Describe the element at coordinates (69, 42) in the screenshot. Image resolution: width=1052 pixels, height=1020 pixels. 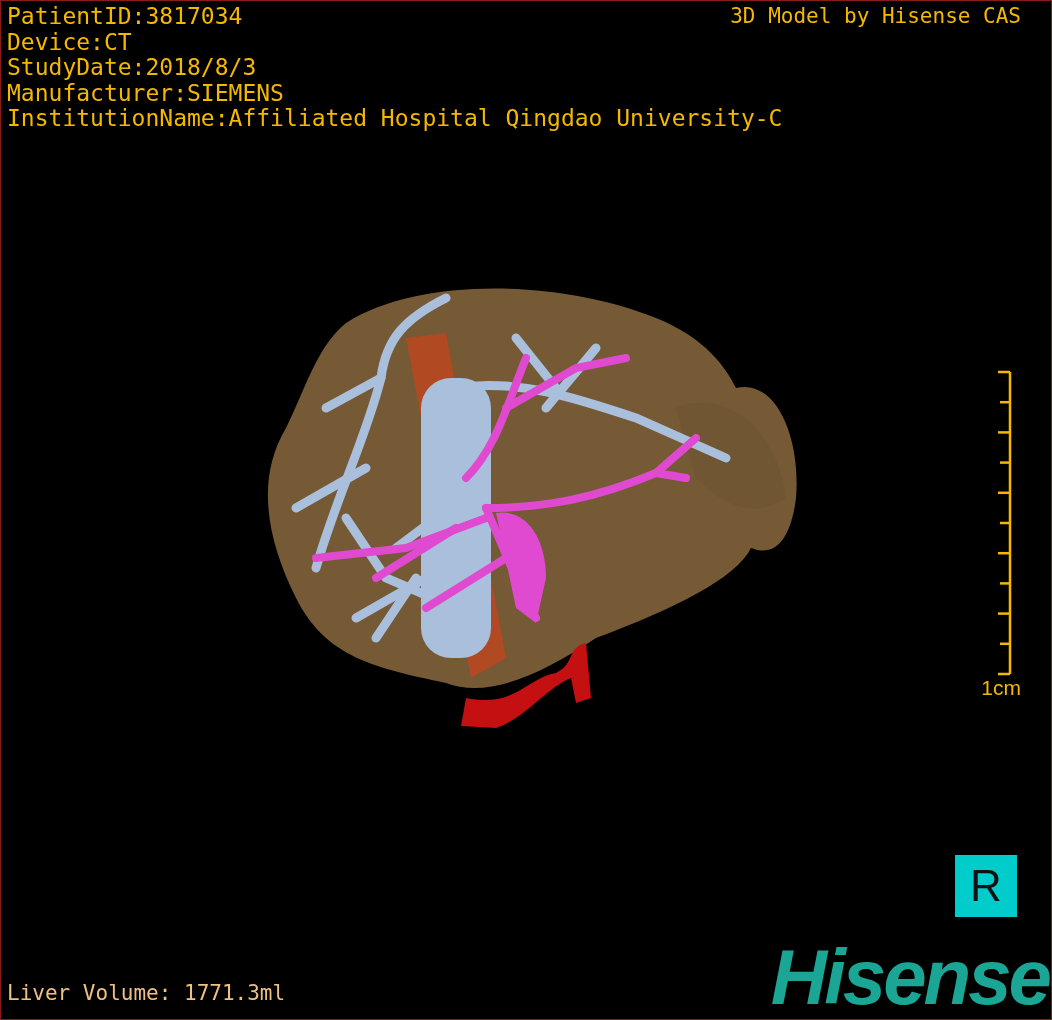
I see `patient-info-text: Device:CT` at that location.